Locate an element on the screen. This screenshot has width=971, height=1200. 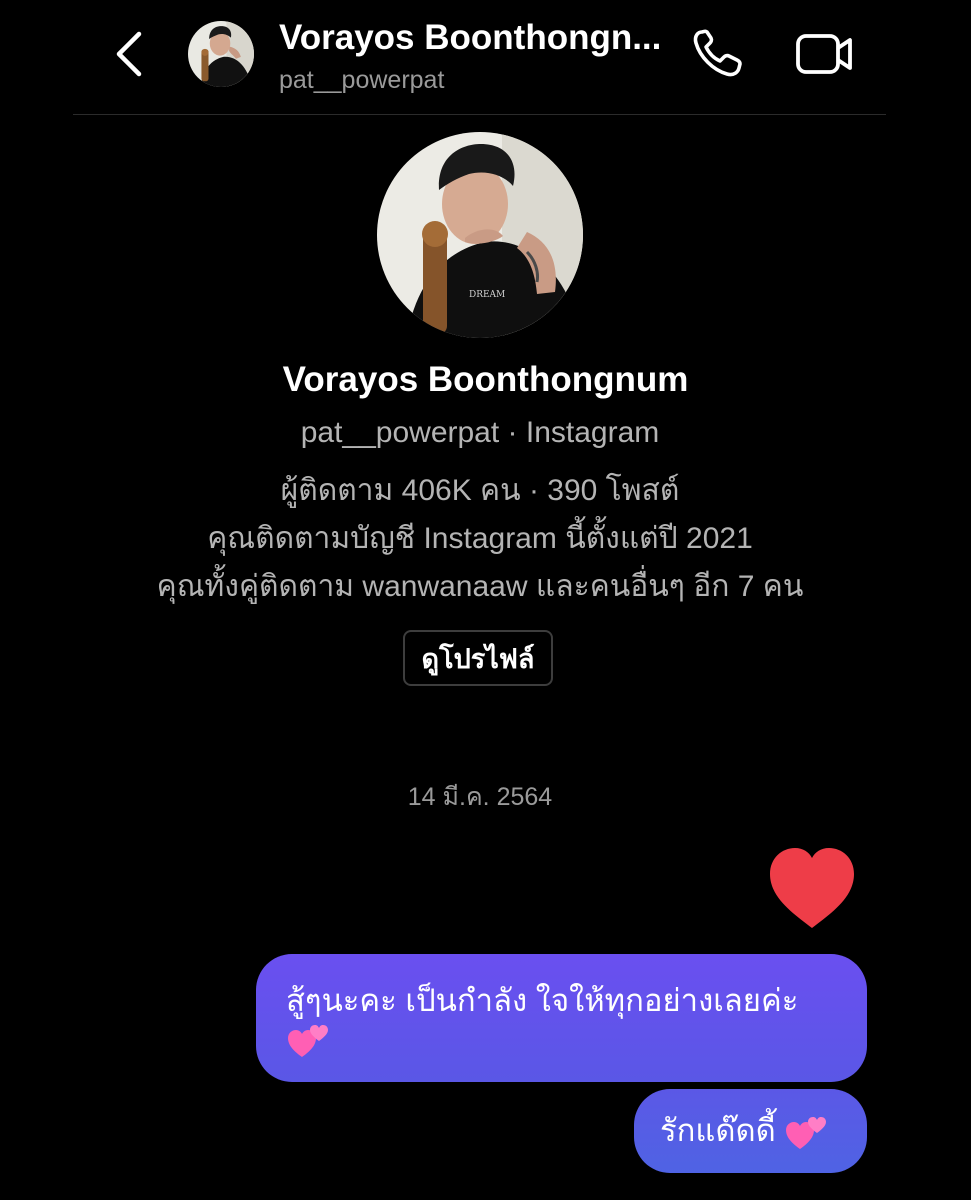
voice-call-button is located at coordinates (718, 54).